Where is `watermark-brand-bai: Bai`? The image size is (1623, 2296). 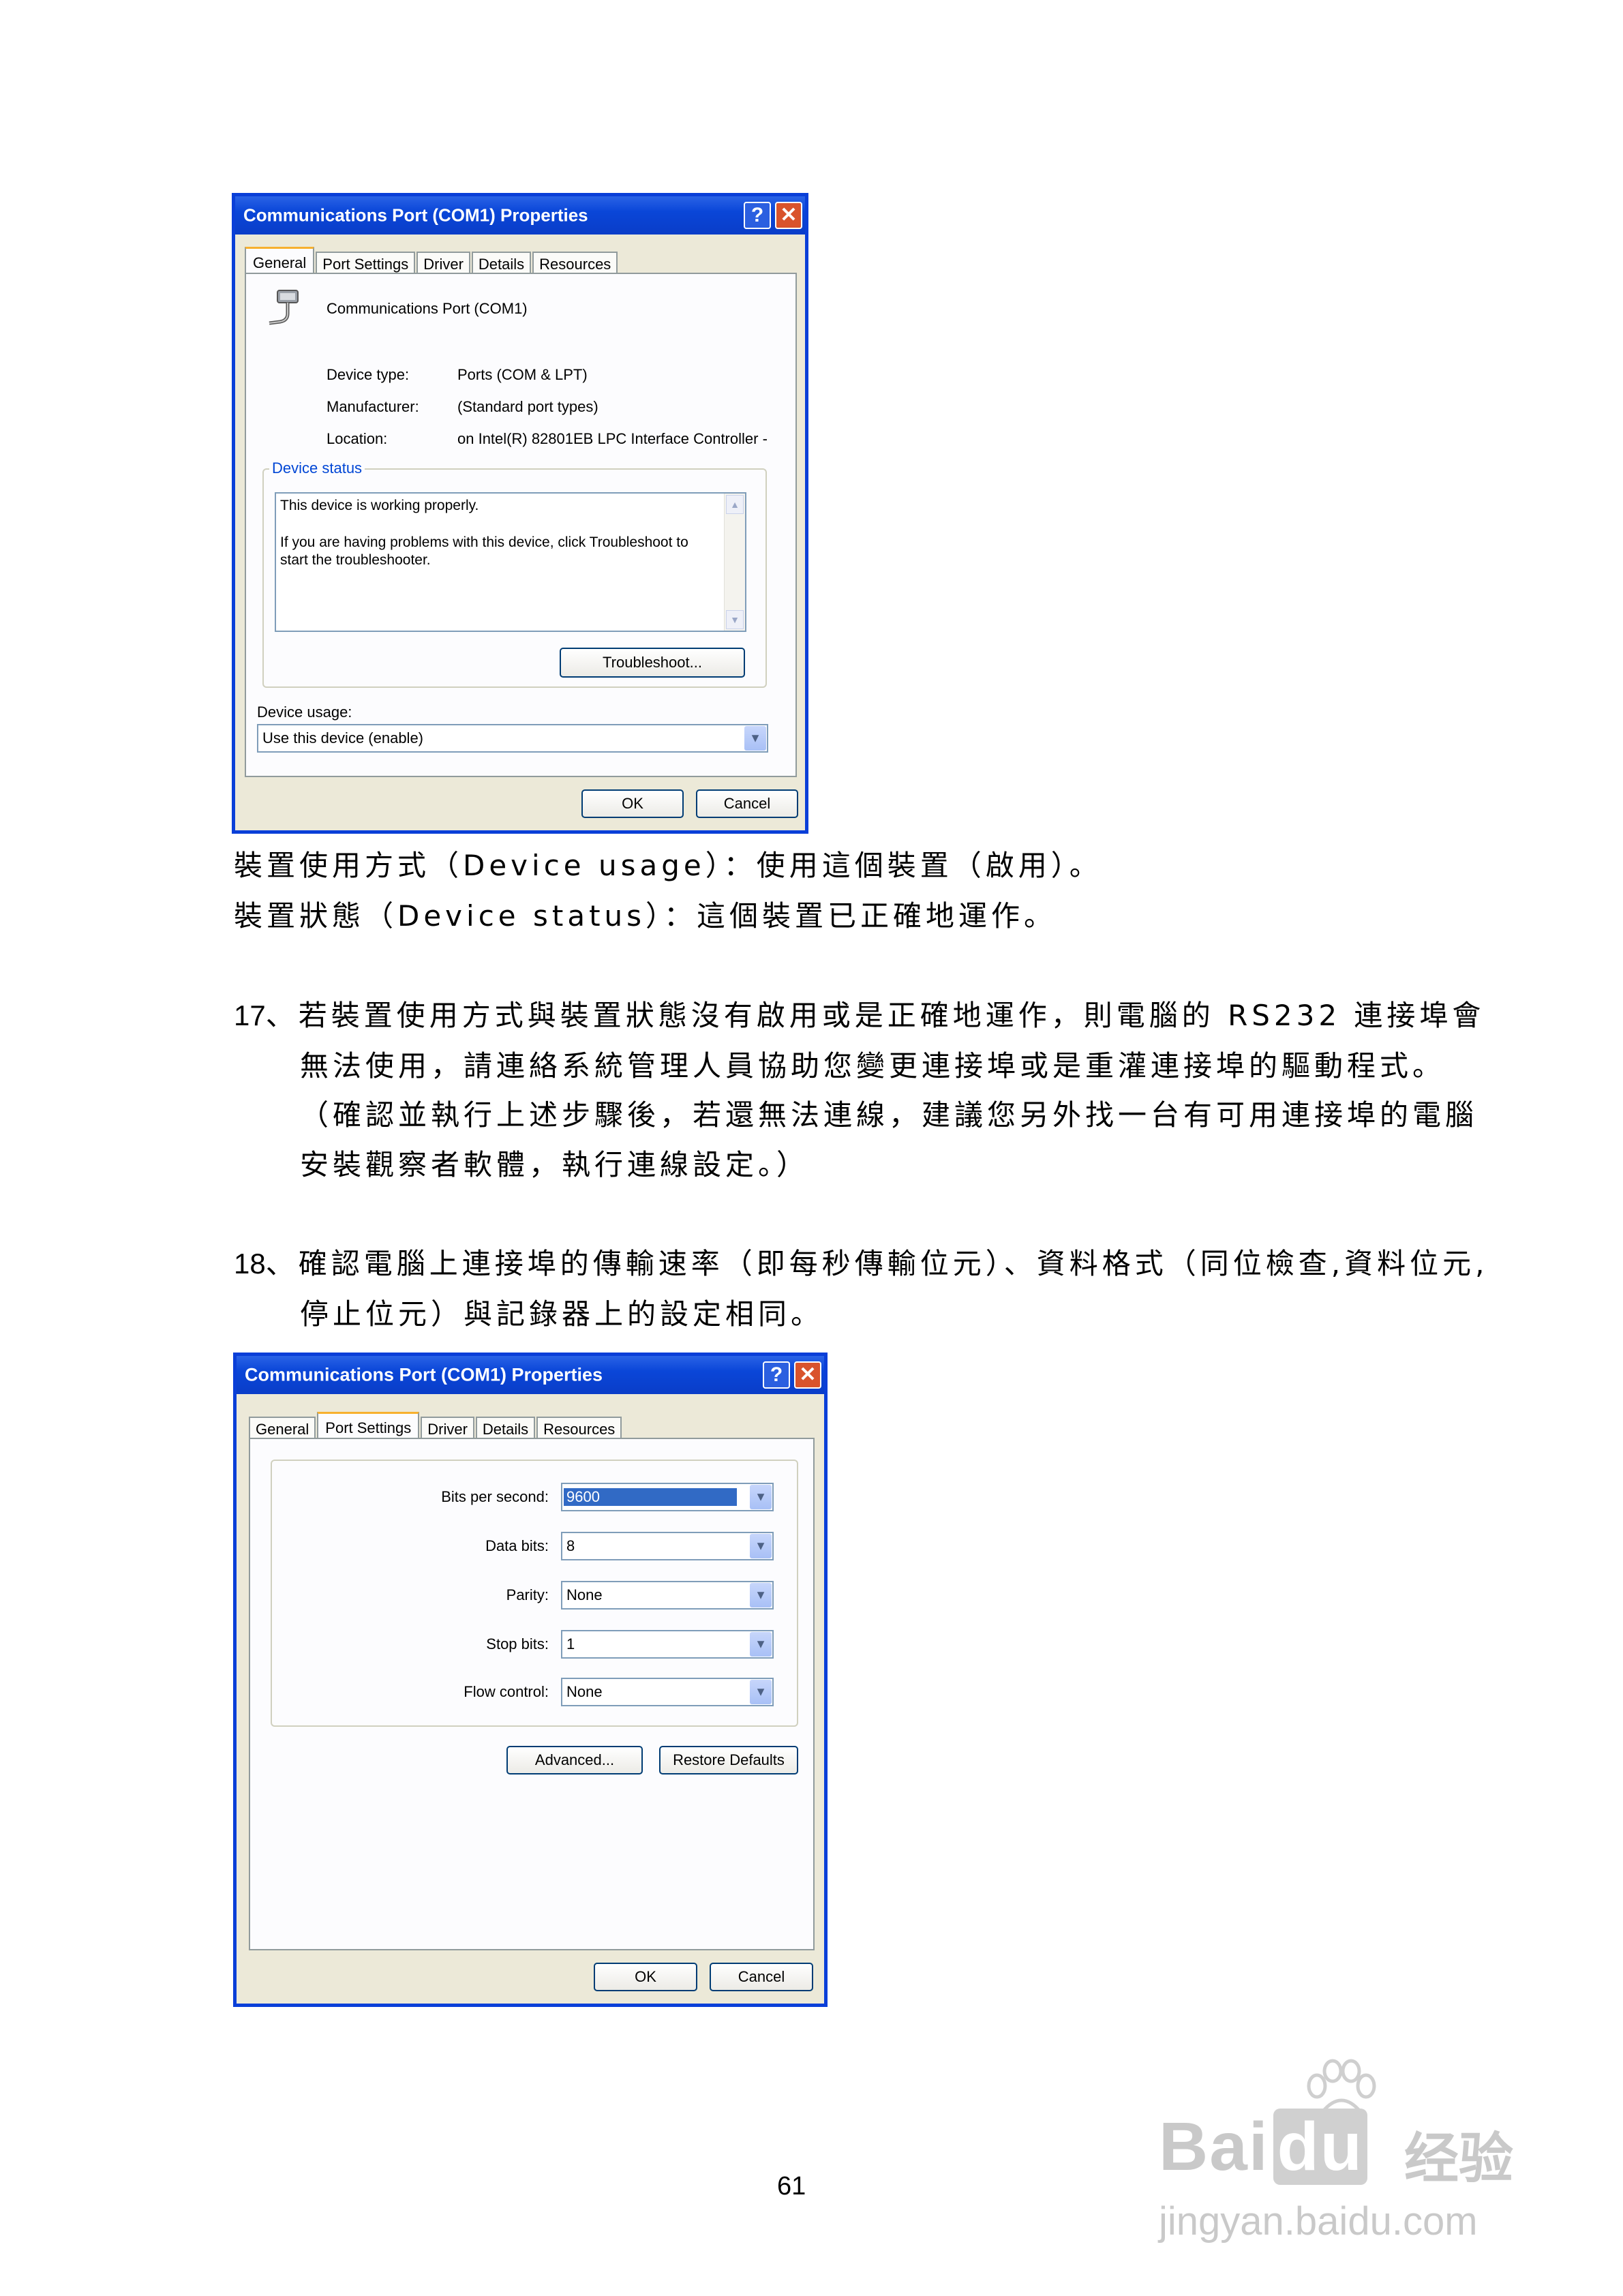
watermark-brand-bai: Bai is located at coordinates (1214, 2147).